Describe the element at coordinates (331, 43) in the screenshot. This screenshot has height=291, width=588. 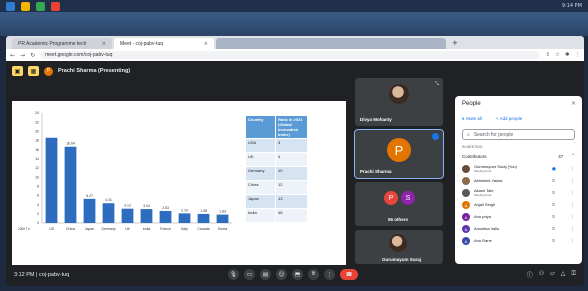
I see `tab-third` at that location.